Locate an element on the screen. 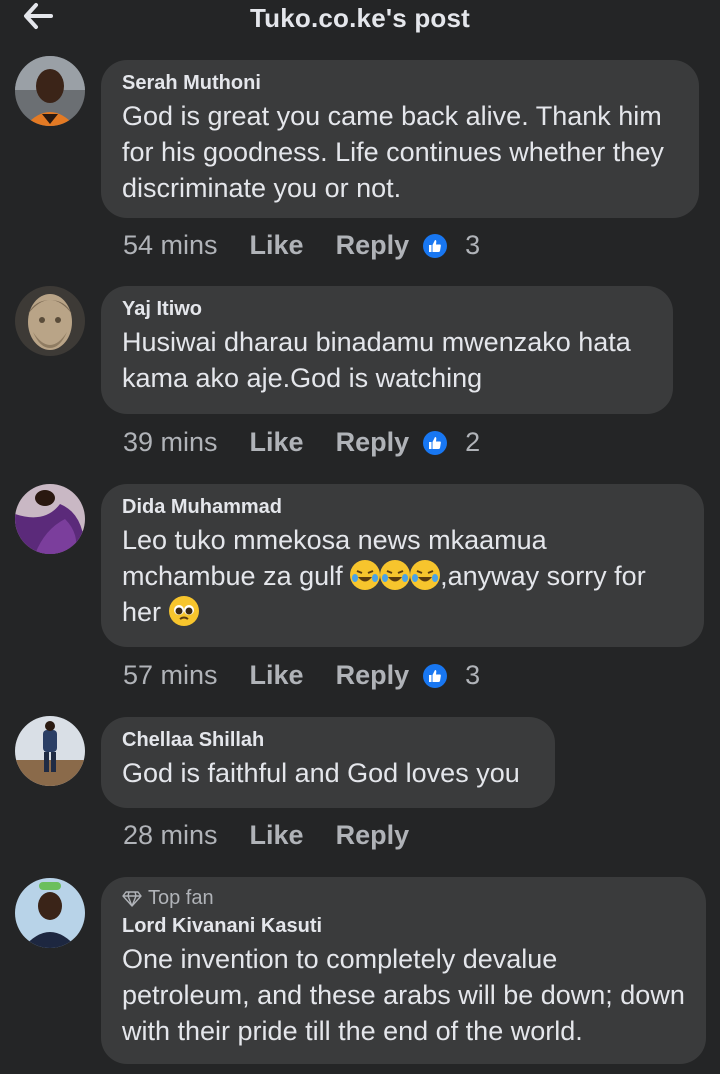 The image size is (720, 1074). comment-time: 57 mins is located at coordinates (170, 675).